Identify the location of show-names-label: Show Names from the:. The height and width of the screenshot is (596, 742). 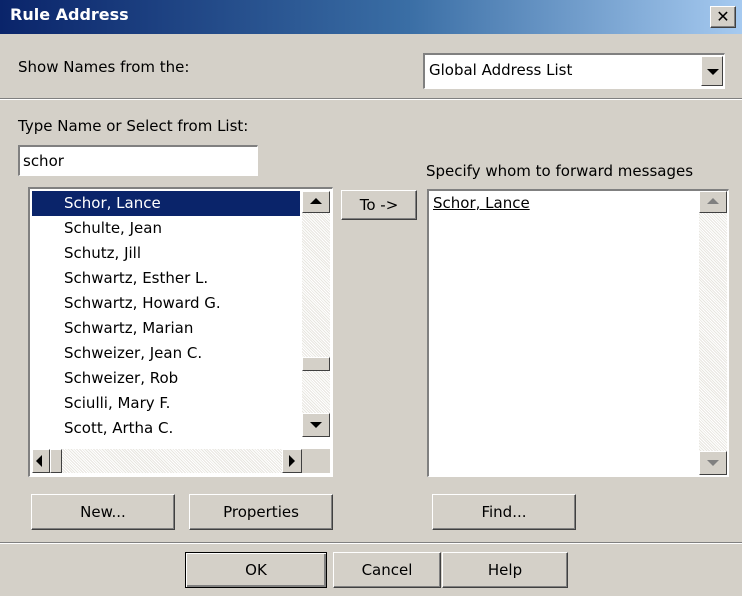
(104, 67).